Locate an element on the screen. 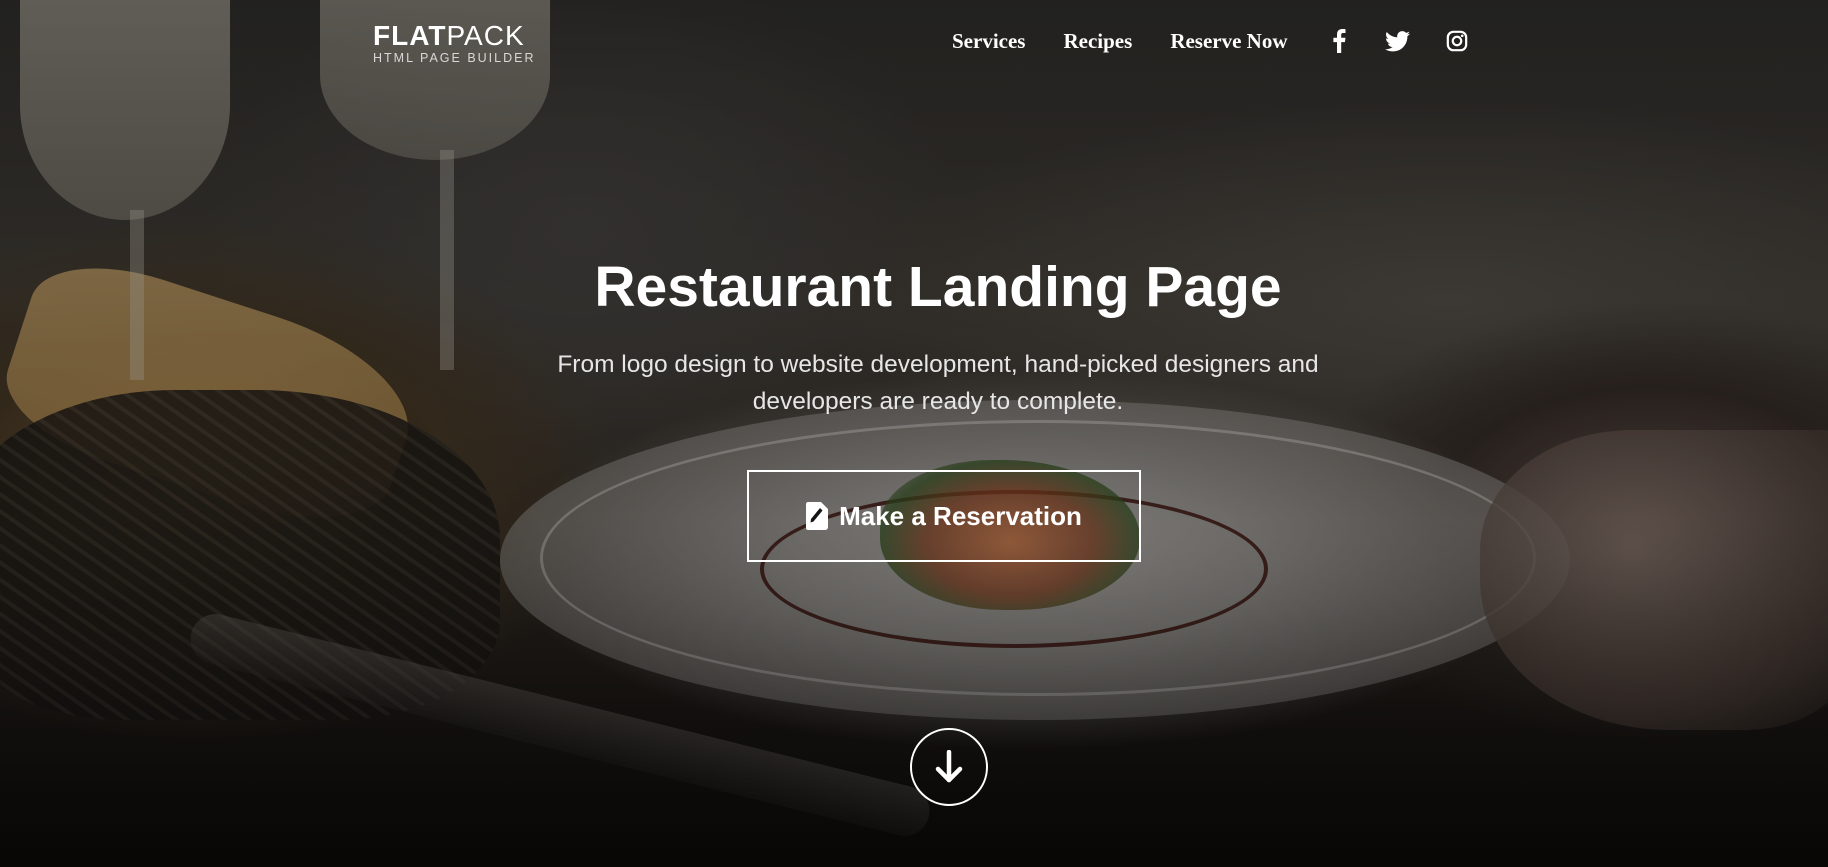 This screenshot has height=867, width=1828. nav-link-services: Services is located at coordinates (988, 41).